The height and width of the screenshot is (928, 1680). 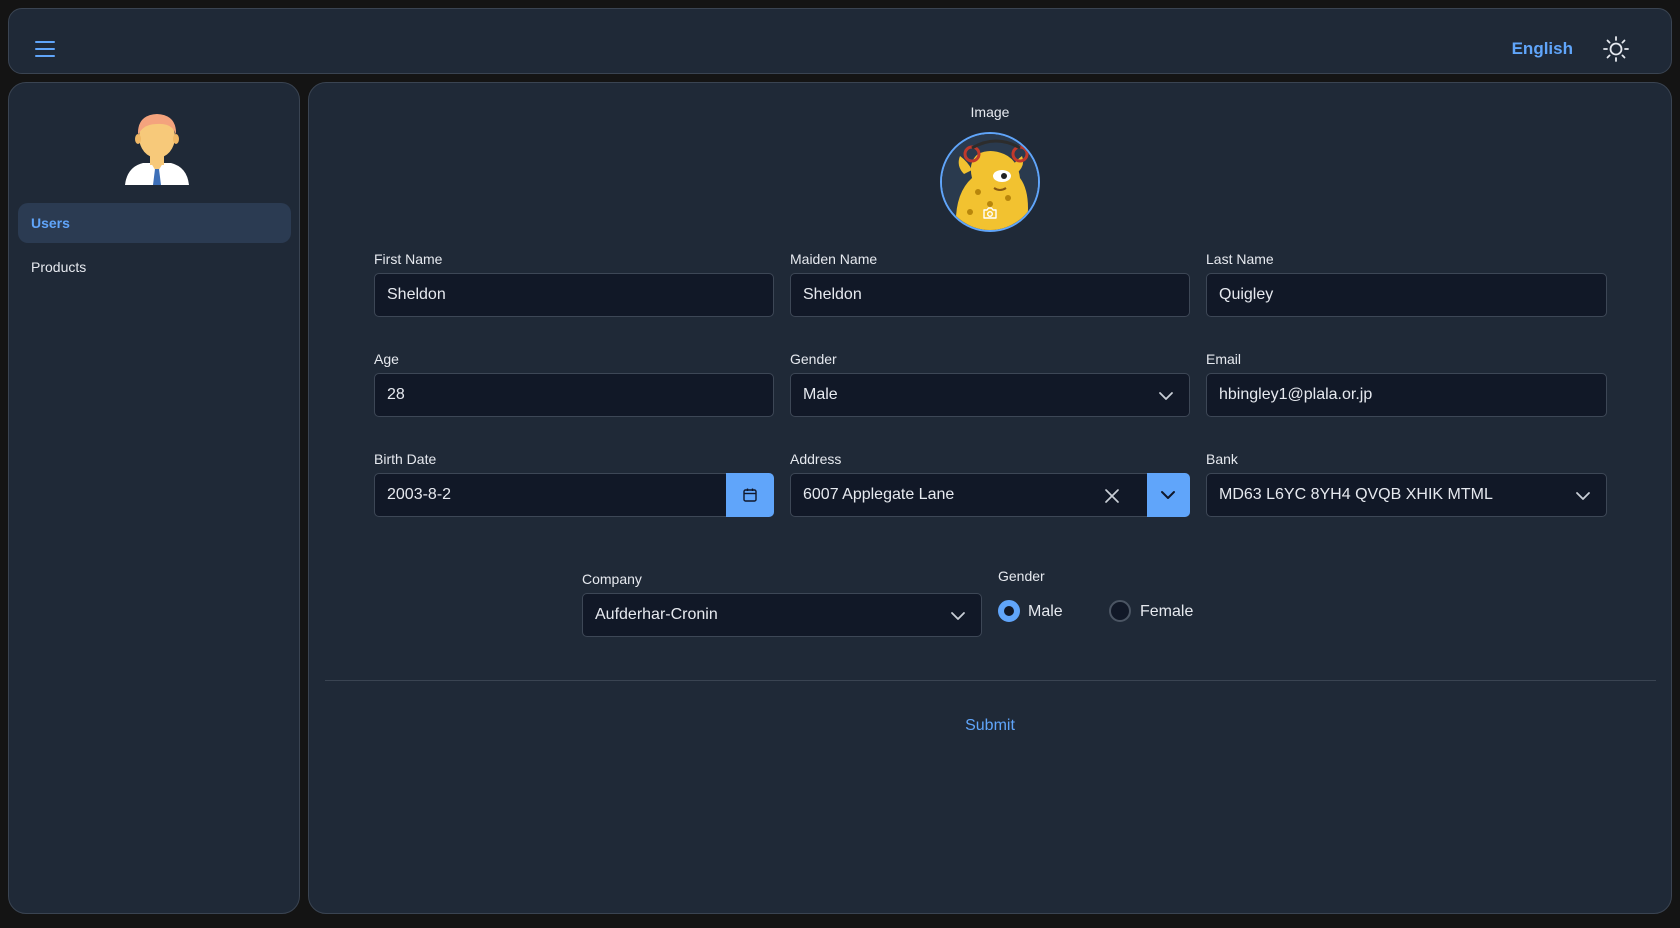 I want to click on gender-radio-male-label: Male, so click(x=1045, y=612).